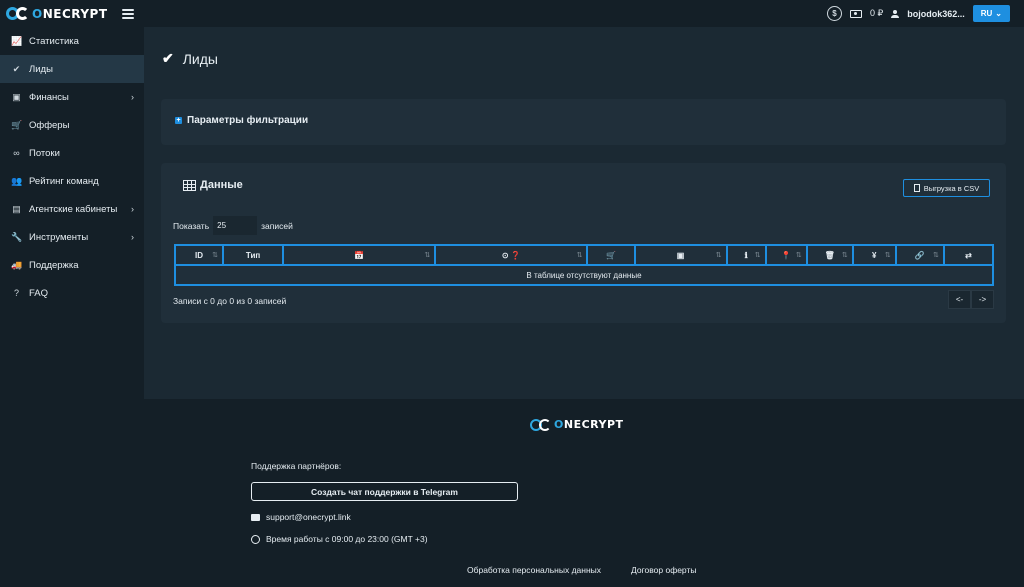 The image size is (1024, 587). I want to click on balance: 0 ₽, so click(876, 13).